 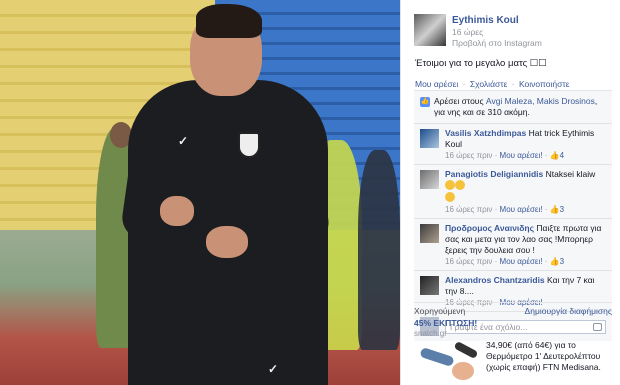 What do you see at coordinates (557, 155) in the screenshot?
I see `comment-like-count: 👍4` at bounding box center [557, 155].